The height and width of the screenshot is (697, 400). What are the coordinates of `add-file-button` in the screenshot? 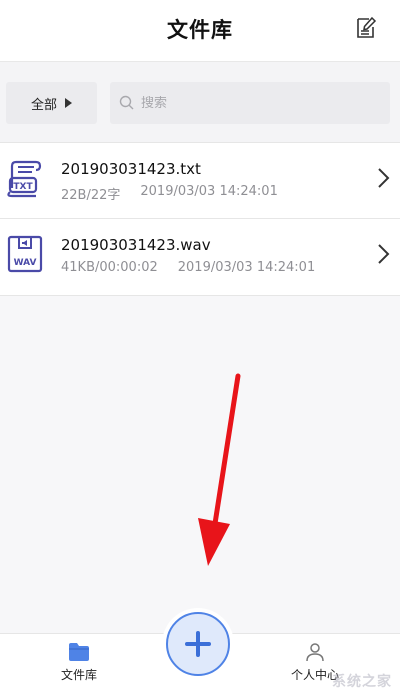 It's located at (198, 644).